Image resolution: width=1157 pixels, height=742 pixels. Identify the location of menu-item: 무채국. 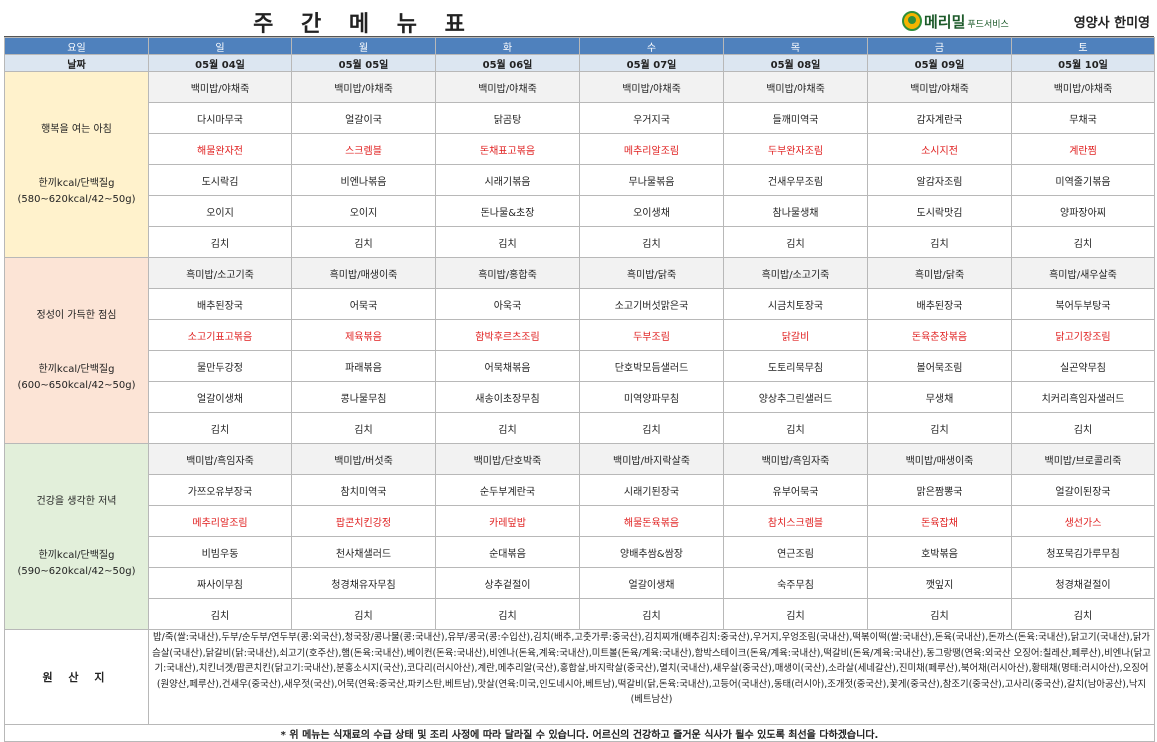
(1083, 118).